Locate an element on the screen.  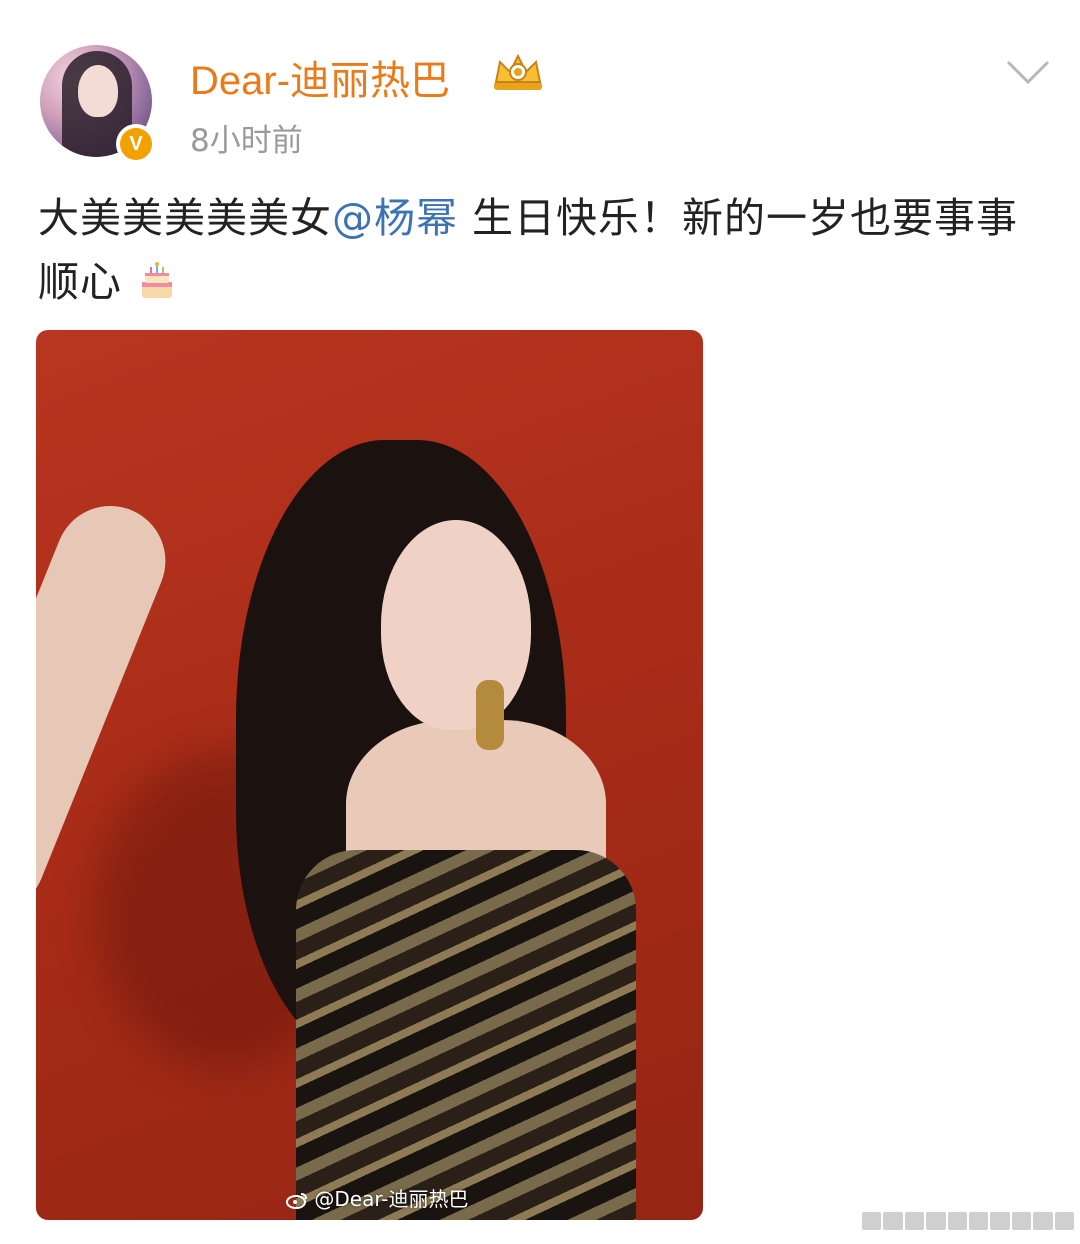
image-watermark: @Dear-迪丽热巴 is located at coordinates (377, 1197).